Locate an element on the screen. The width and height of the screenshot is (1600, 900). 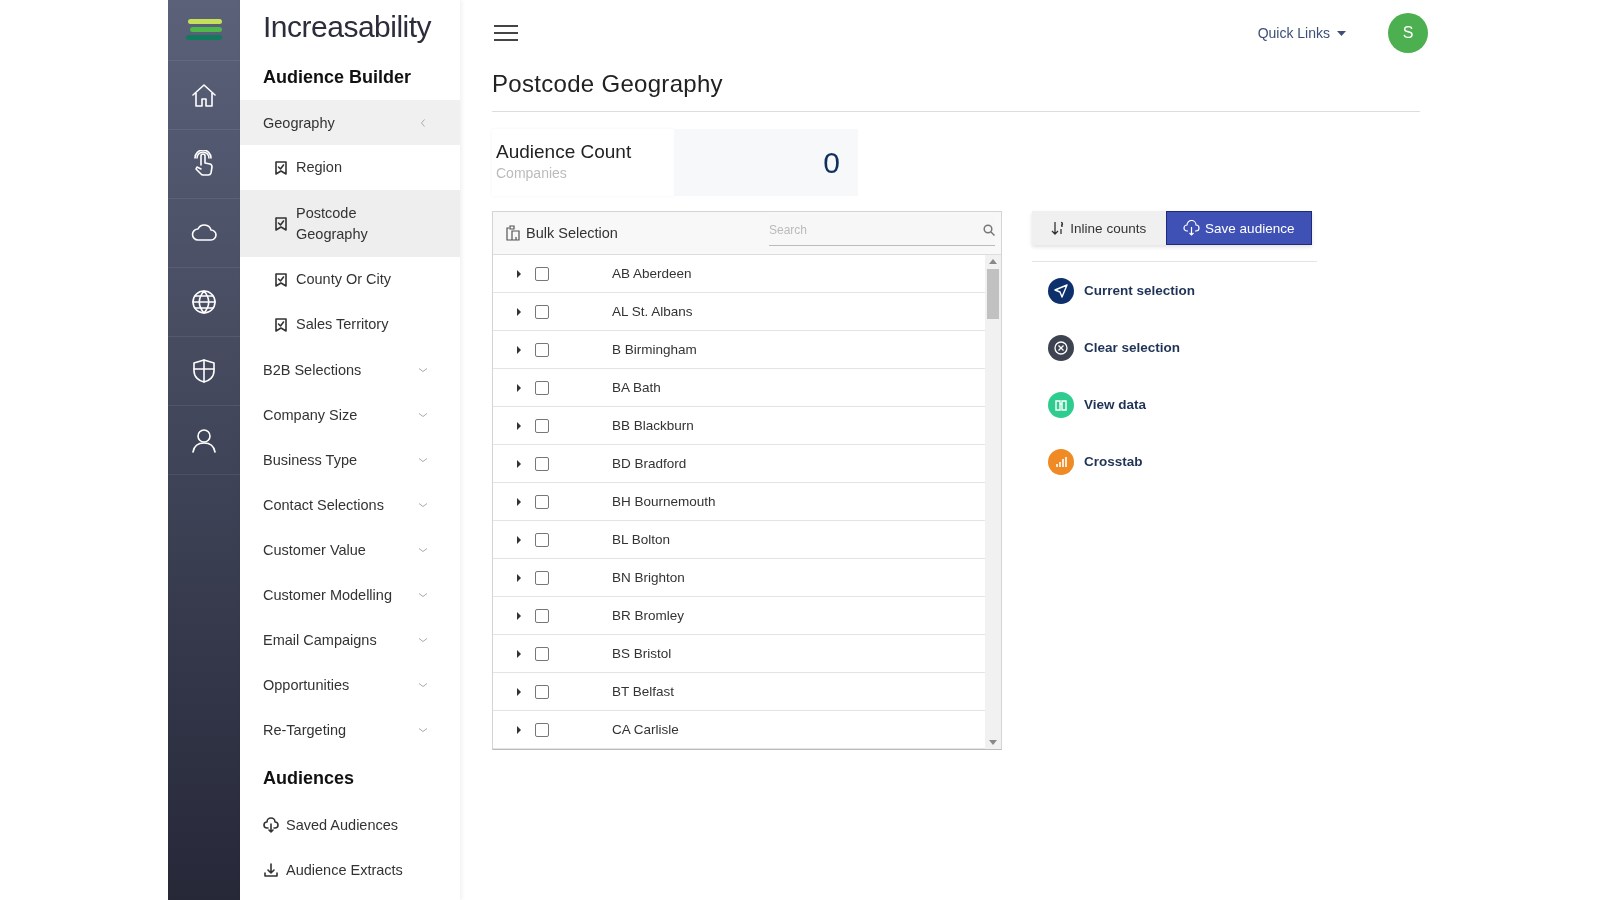
sidebar-item: Geography is located at coordinates (350, 122).